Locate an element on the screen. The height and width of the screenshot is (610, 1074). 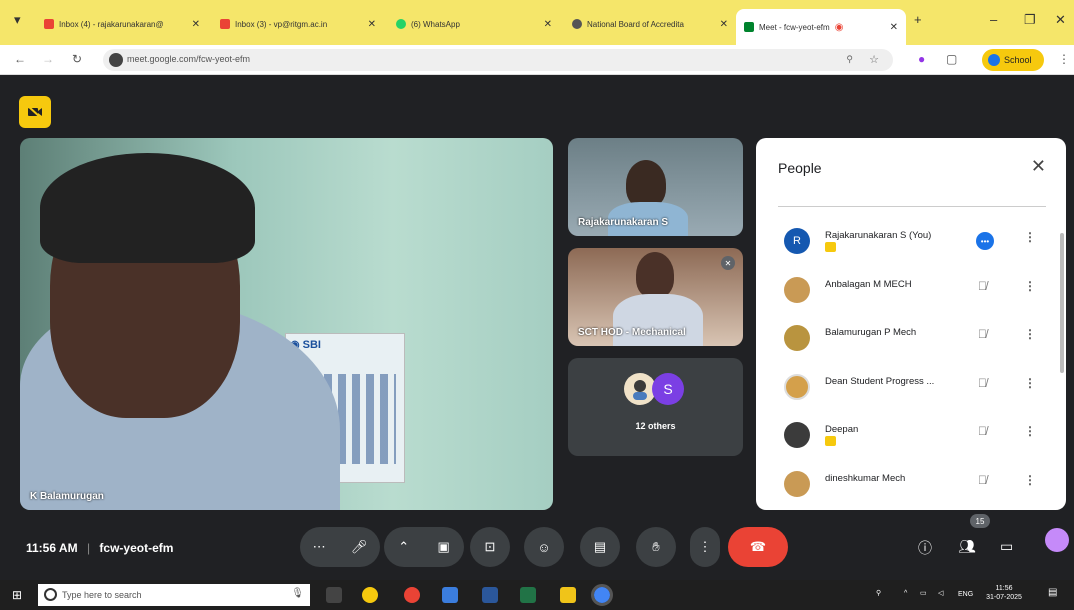
maximize-icon: ❐ is located at coordinates (1030, 20).